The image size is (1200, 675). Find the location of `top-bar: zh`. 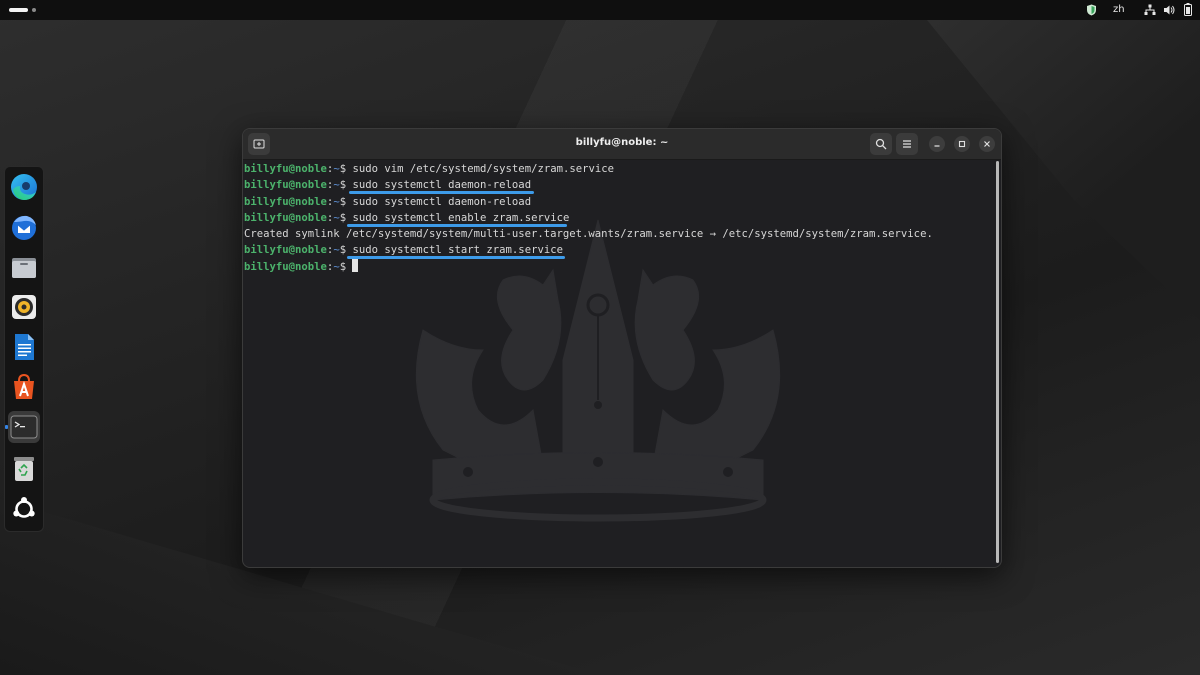

top-bar: zh is located at coordinates (600, 10).